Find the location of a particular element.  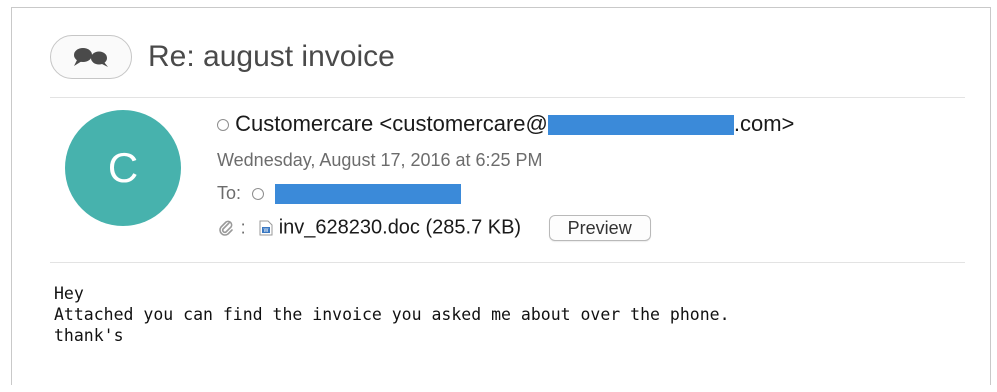

preview-button: Preview is located at coordinates (599, 228).